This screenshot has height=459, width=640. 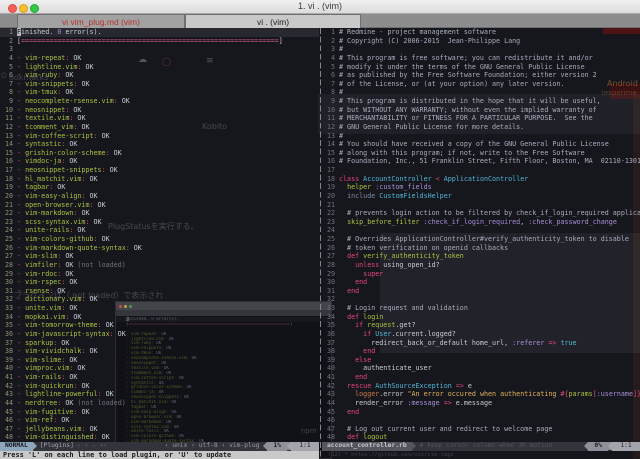 What do you see at coordinates (481, 299) in the screenshot?
I see `buffer-line: 32` at bounding box center [481, 299].